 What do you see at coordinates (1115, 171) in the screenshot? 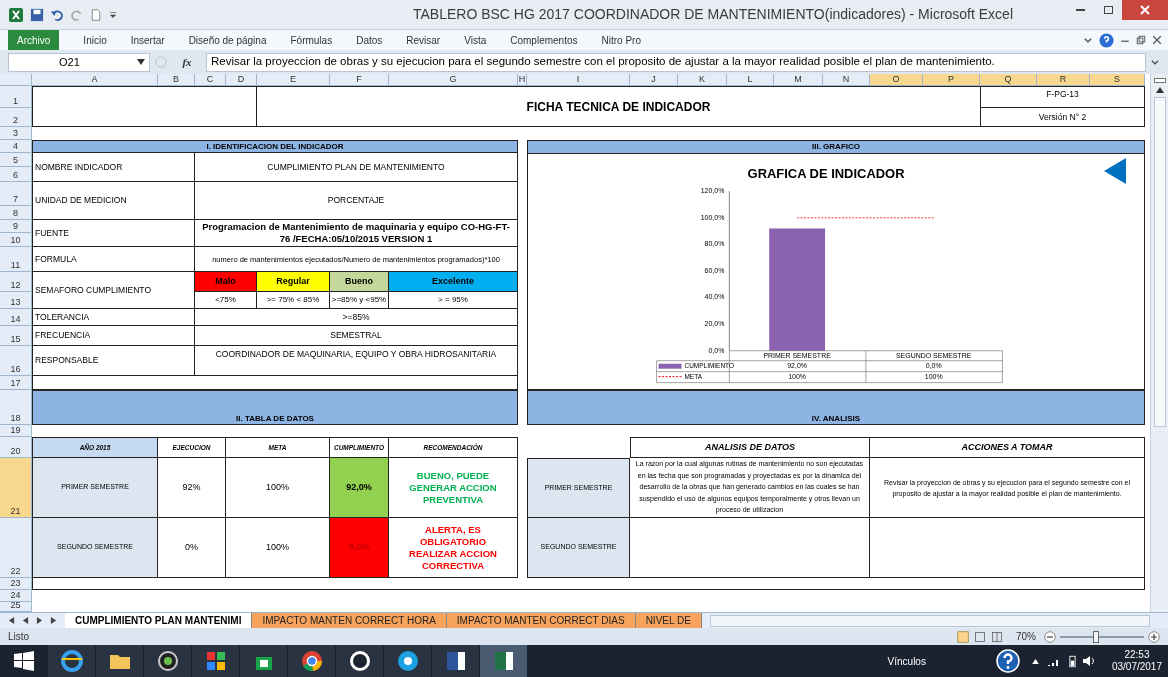
I see `triangle-icon` at bounding box center [1115, 171].